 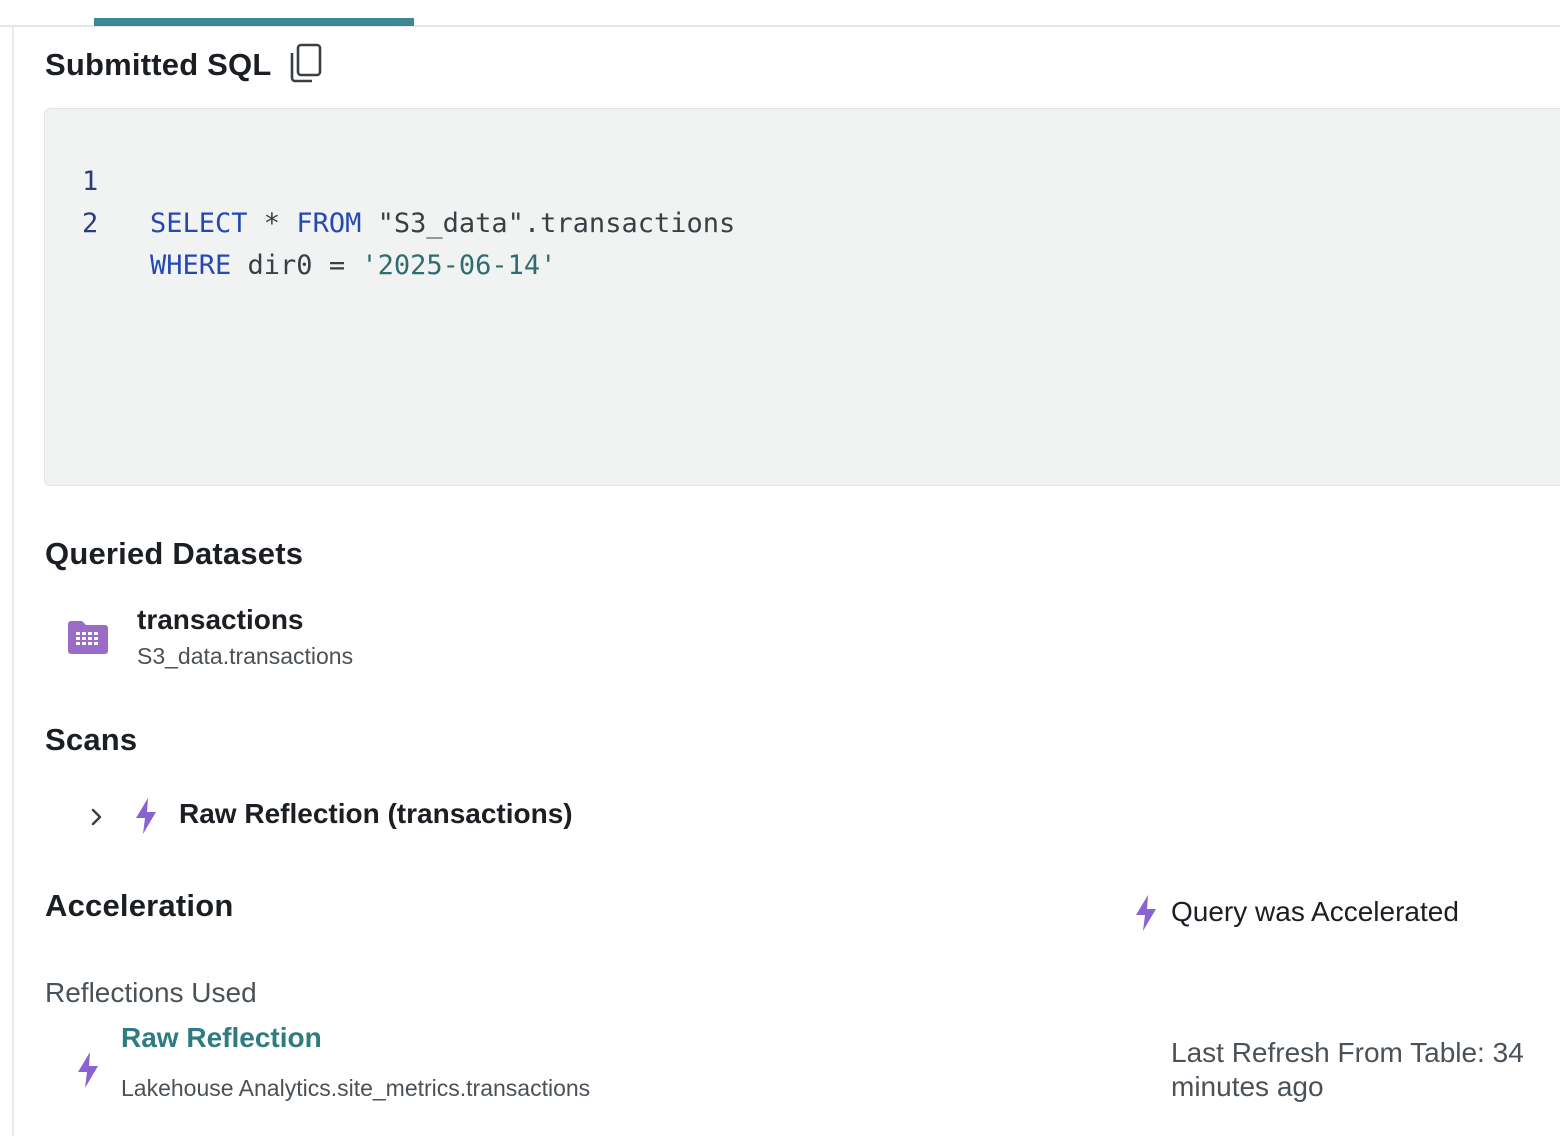 I want to click on table-dataset-icon, so click(x=88, y=637).